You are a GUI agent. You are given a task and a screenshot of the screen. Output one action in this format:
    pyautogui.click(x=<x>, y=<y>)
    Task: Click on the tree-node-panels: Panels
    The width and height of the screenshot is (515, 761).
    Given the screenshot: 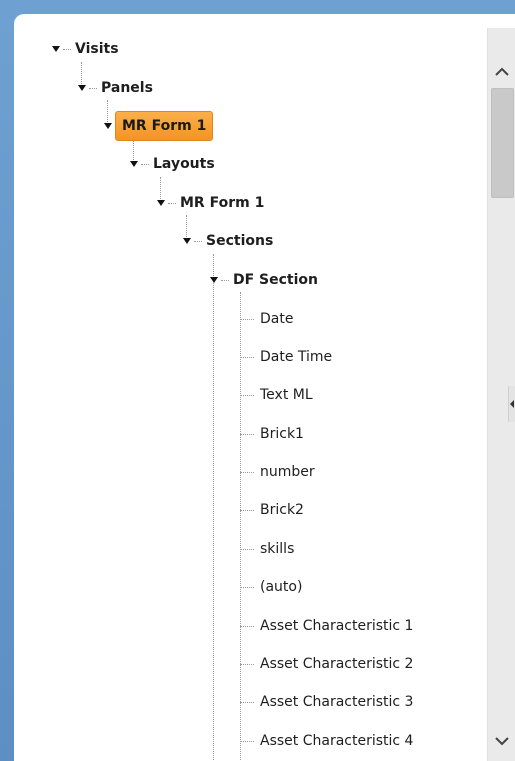 What is the action you would take?
    pyautogui.click(x=115, y=88)
    